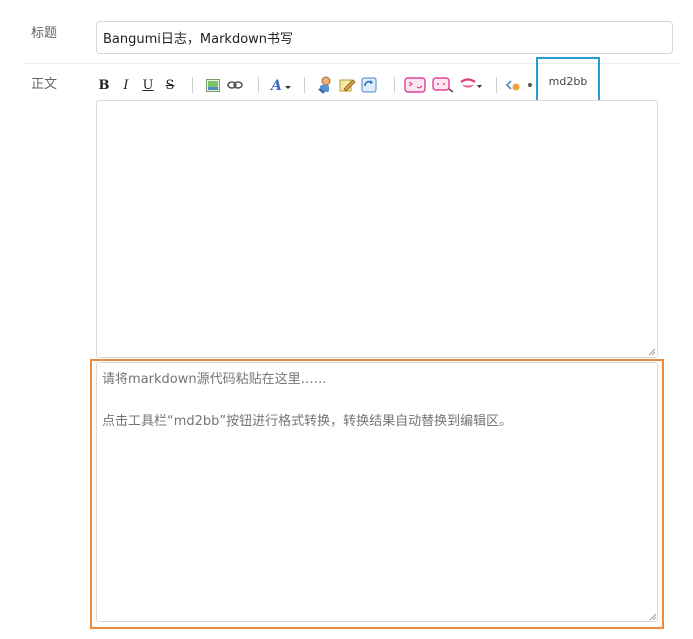  I want to click on title-label: 标题, so click(44, 33).